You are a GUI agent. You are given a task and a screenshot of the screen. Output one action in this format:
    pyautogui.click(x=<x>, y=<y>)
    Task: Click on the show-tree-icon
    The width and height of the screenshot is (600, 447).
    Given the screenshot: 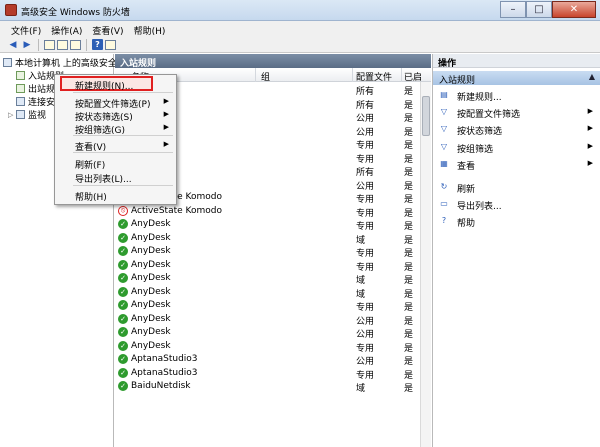 What is the action you would take?
    pyautogui.click(x=62, y=44)
    